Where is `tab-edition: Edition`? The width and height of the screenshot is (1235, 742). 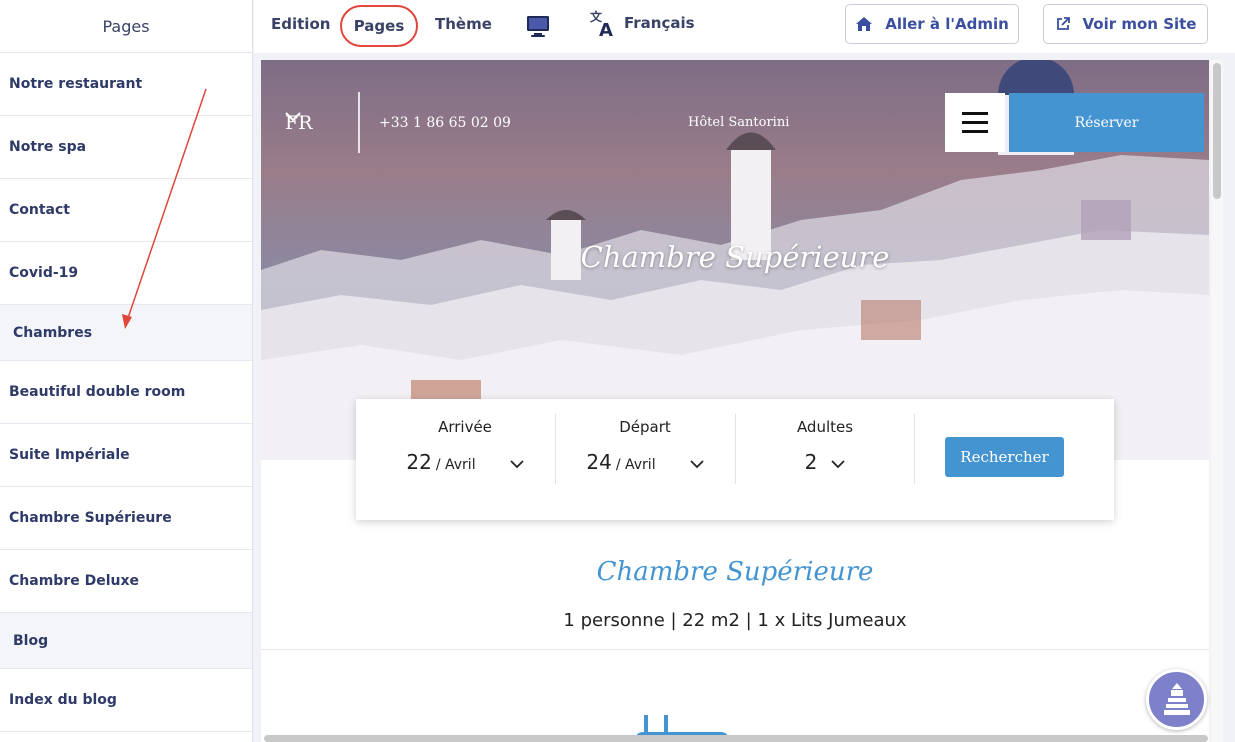 tab-edition: Edition is located at coordinates (300, 24).